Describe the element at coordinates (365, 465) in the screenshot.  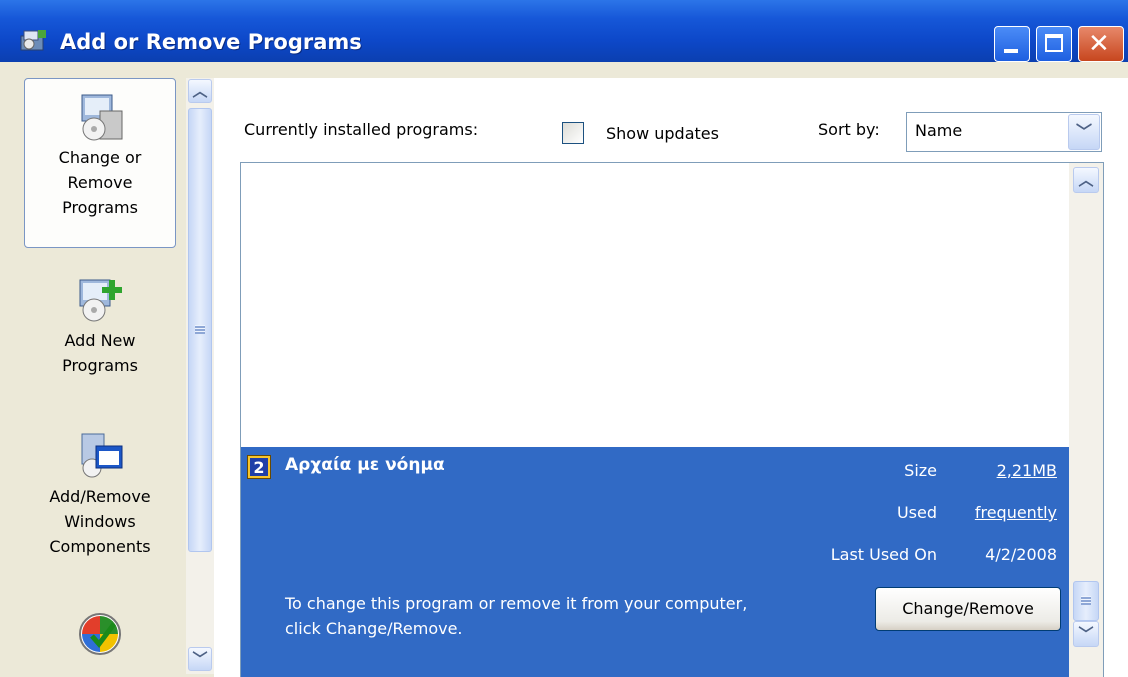
I see `program-name: Αρχαία με νόημα` at that location.